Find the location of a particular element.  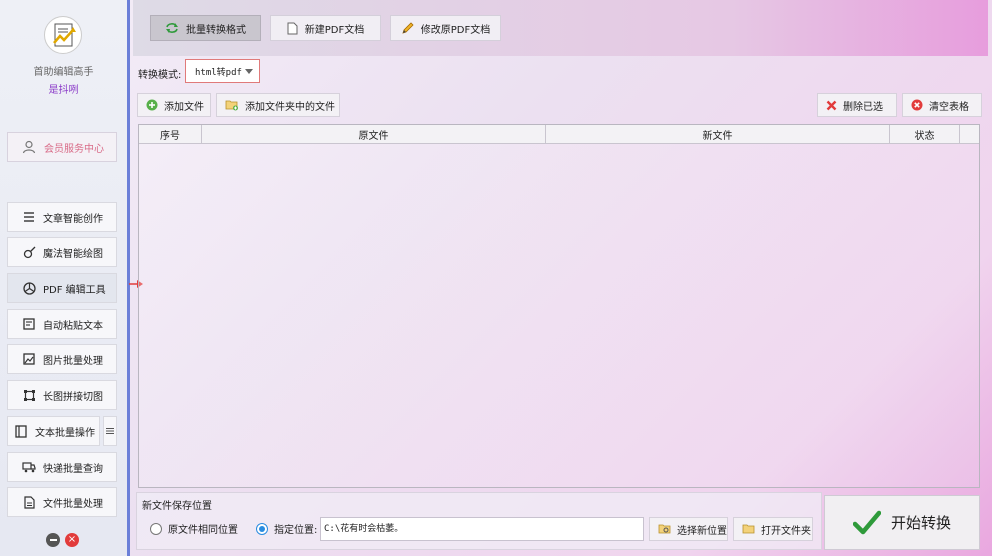

list-icon is located at coordinates (29, 217).